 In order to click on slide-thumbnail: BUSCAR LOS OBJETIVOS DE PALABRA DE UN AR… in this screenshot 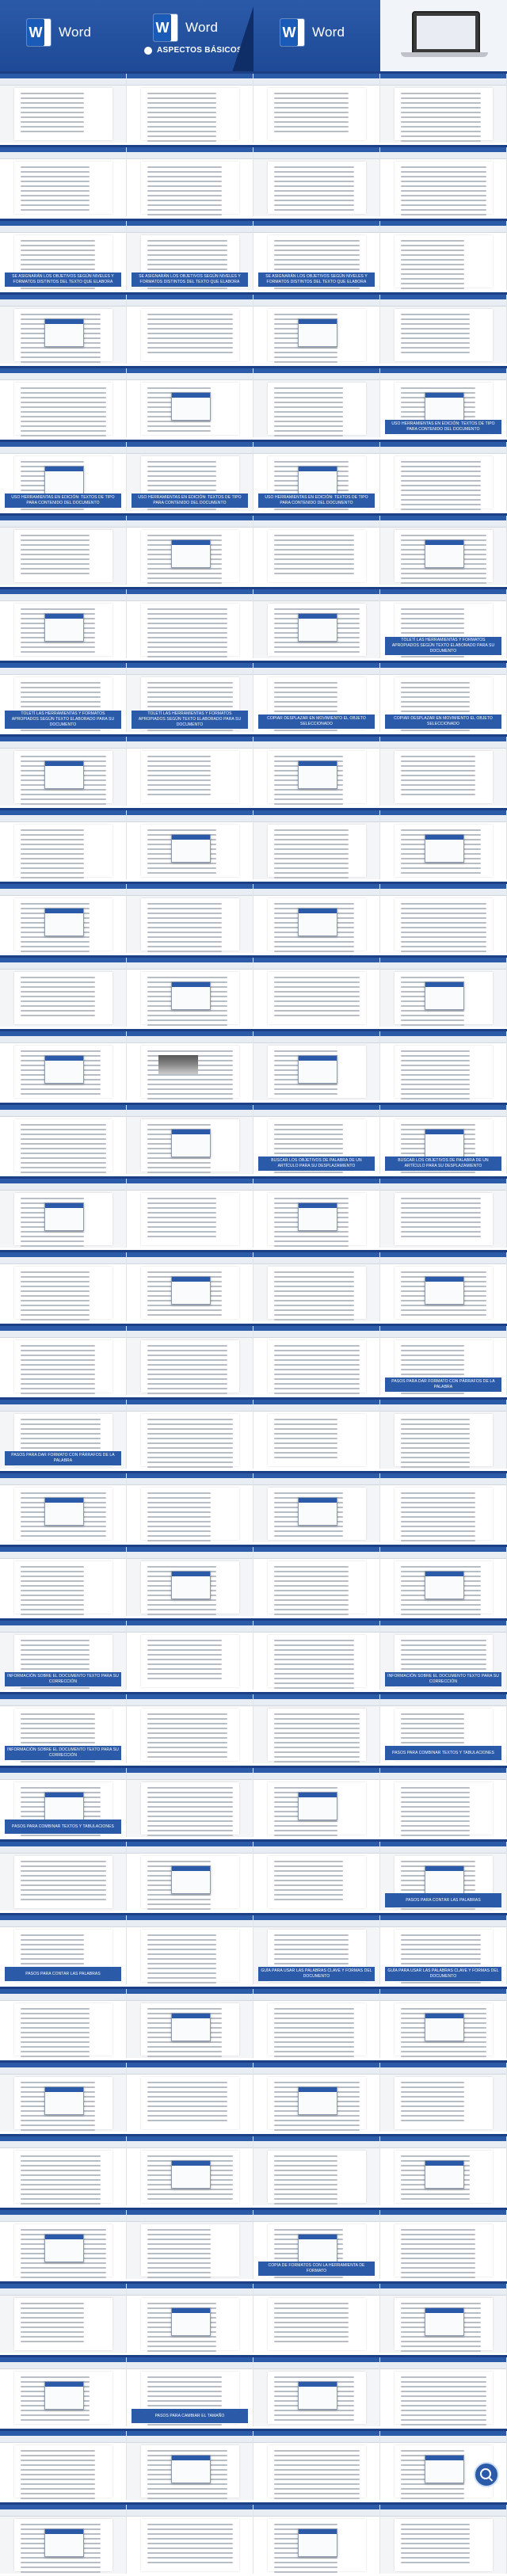, I will do `click(317, 1140)`.